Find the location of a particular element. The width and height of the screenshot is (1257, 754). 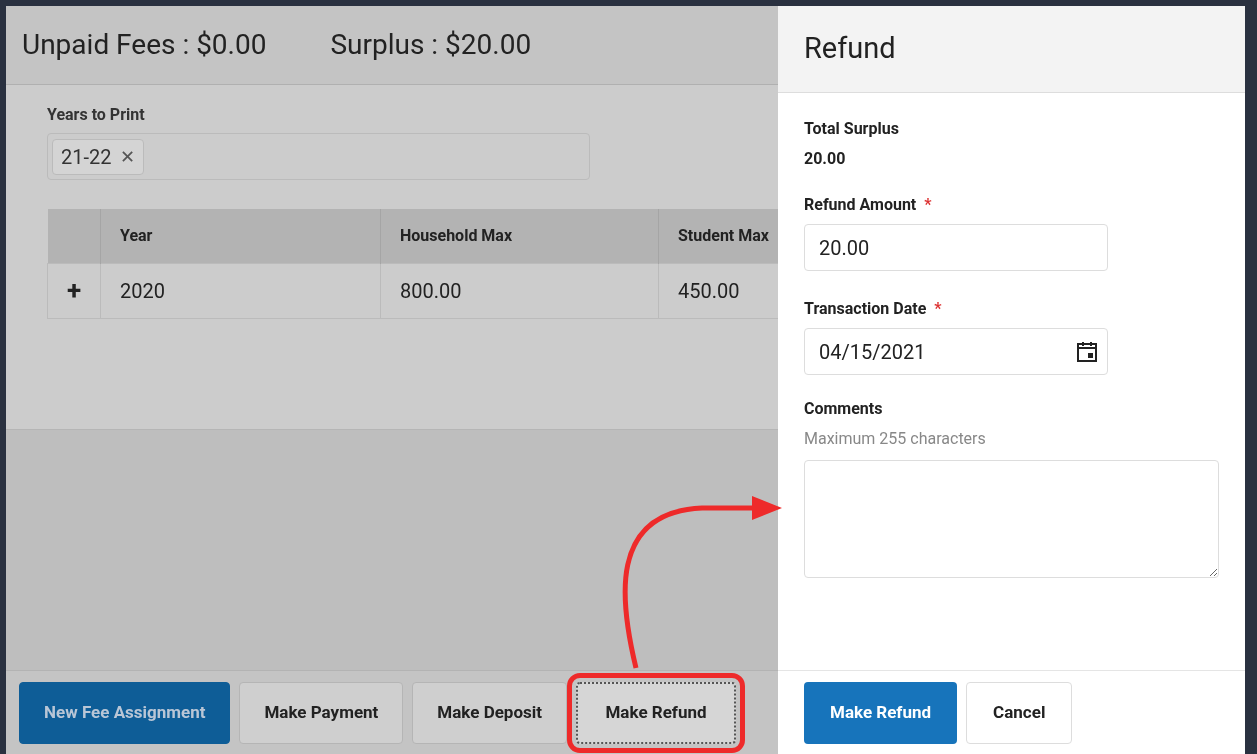

field-hint: Maximum 255 characters is located at coordinates (895, 439).